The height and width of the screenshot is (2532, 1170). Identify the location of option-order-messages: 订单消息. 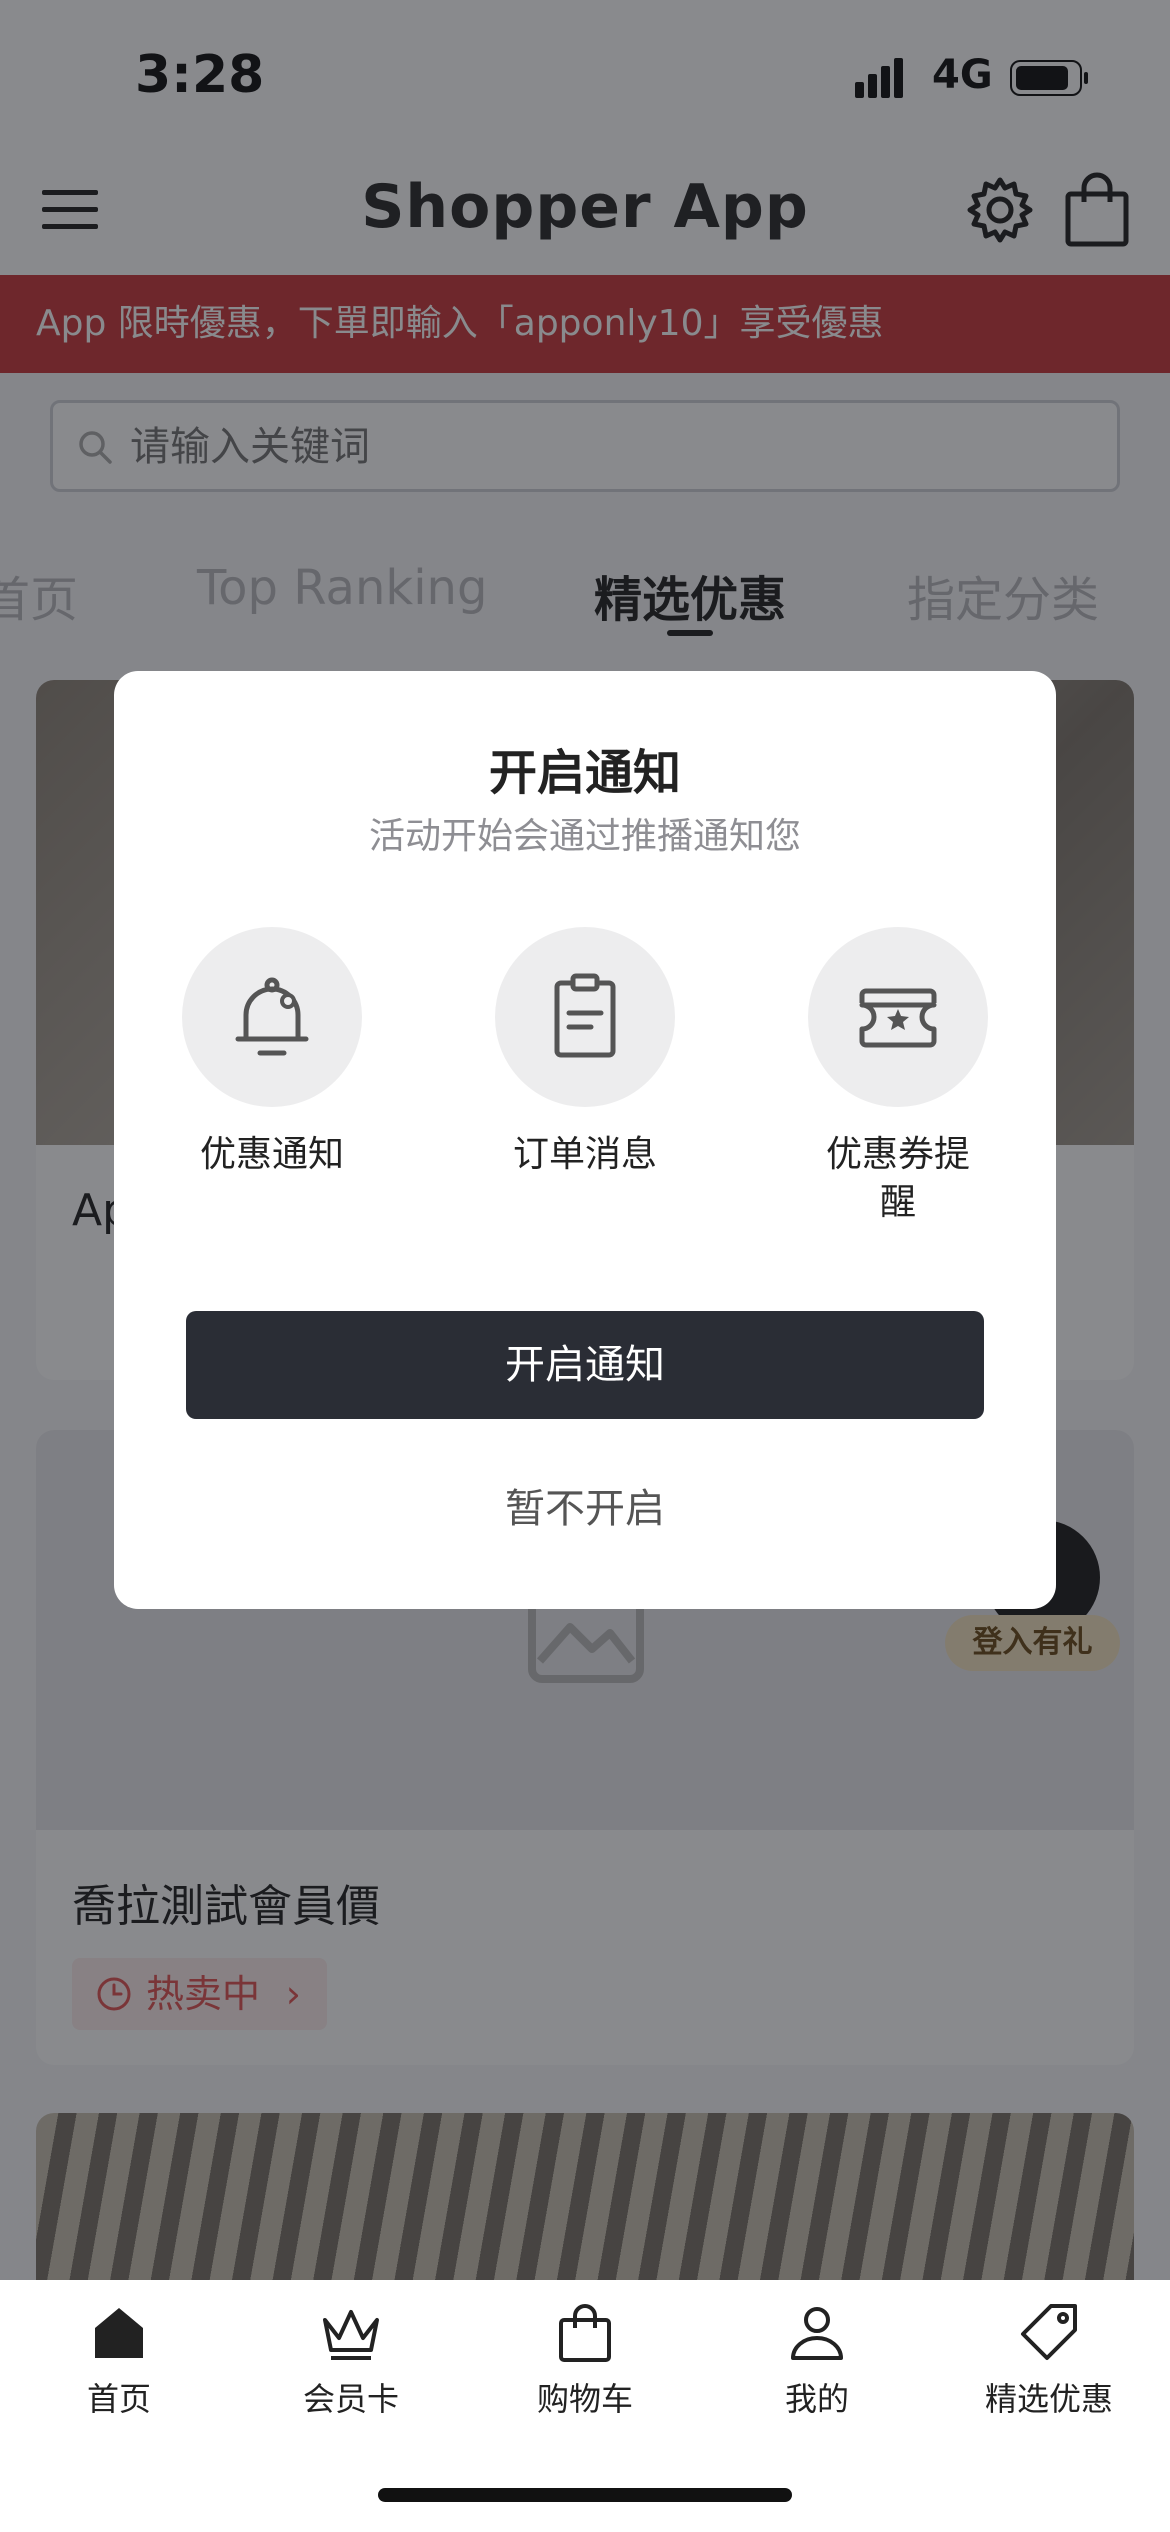
(585, 1053).